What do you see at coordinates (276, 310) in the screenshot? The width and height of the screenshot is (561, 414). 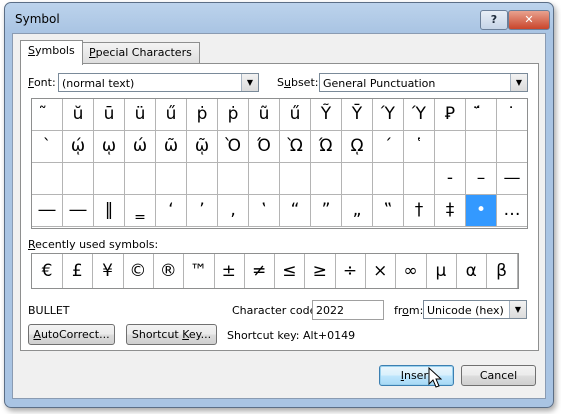 I see `character-code-label: Character code:` at bounding box center [276, 310].